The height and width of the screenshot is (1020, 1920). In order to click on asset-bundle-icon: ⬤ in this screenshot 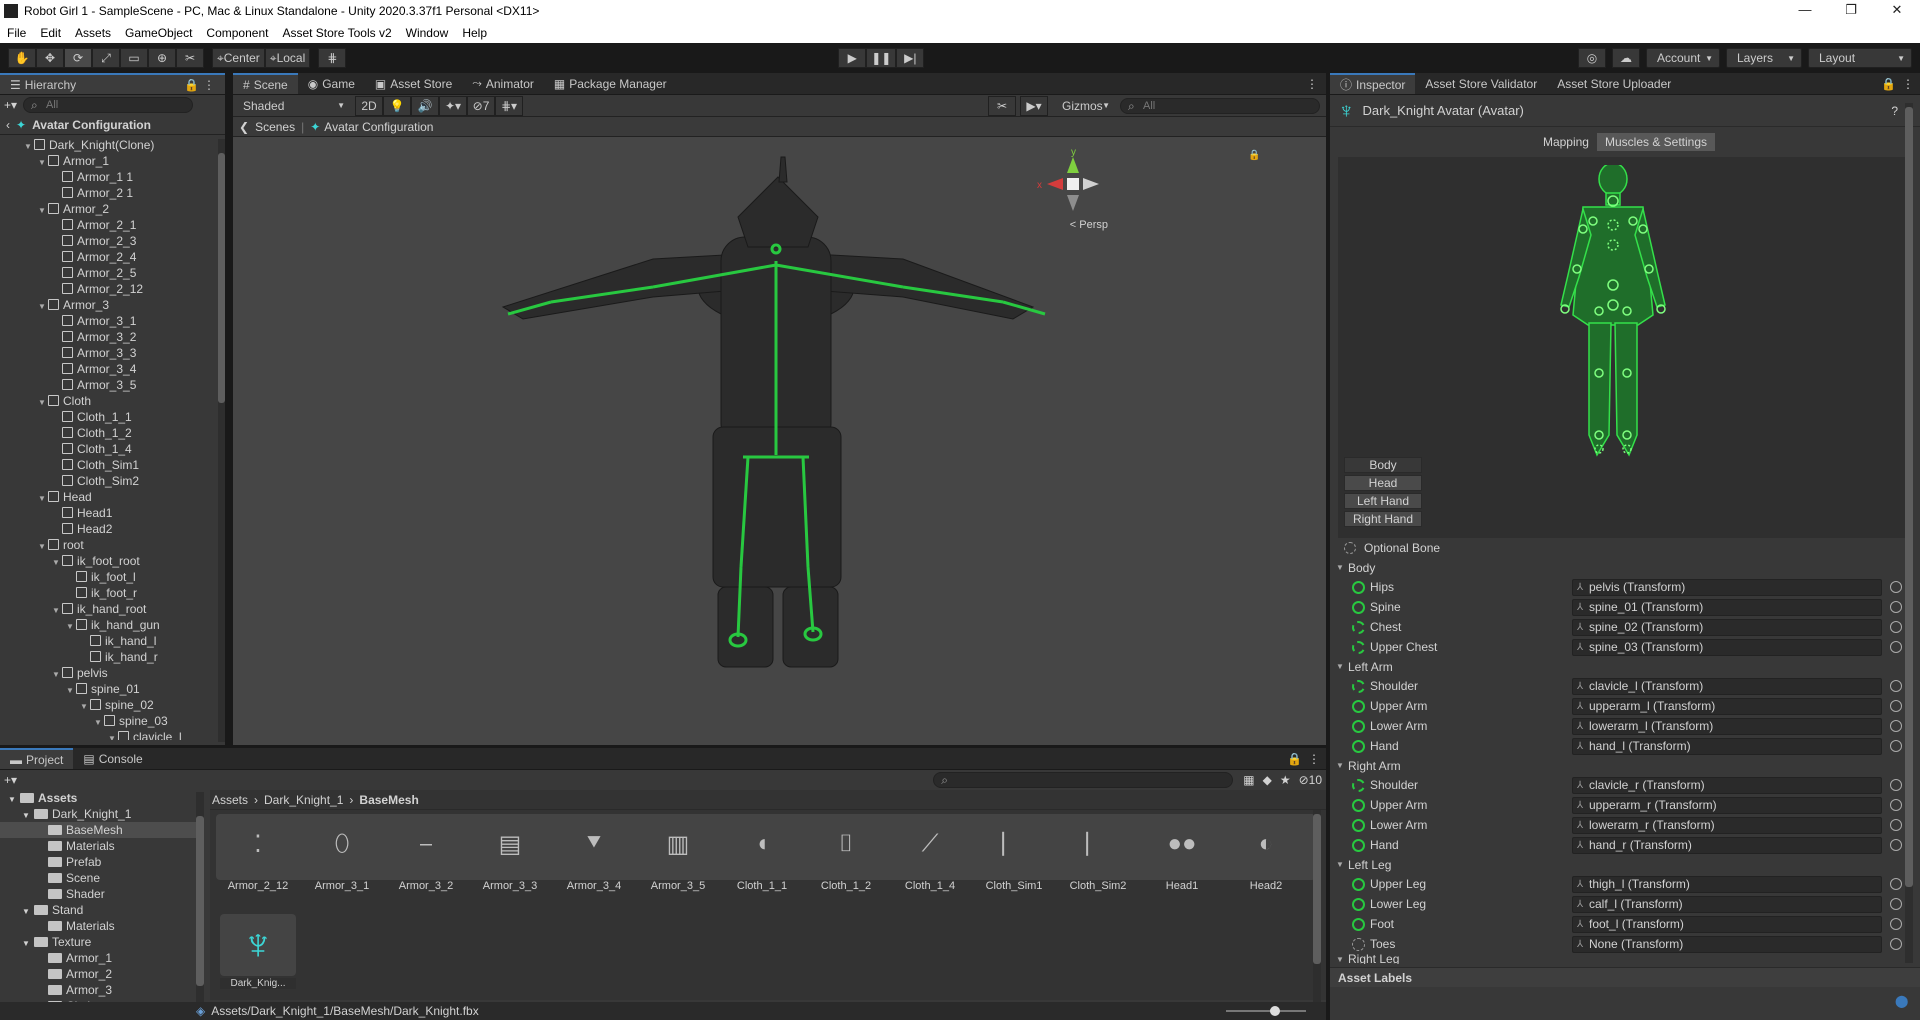, I will do `click(1901, 1001)`.